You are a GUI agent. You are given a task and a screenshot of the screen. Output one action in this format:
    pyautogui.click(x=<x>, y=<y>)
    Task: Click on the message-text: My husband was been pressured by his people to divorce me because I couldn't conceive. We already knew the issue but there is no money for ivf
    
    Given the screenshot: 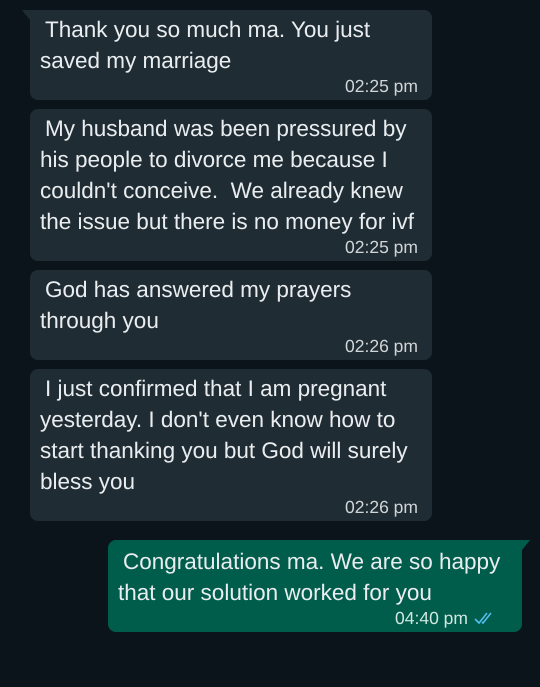 What is the action you would take?
    pyautogui.click(x=227, y=175)
    